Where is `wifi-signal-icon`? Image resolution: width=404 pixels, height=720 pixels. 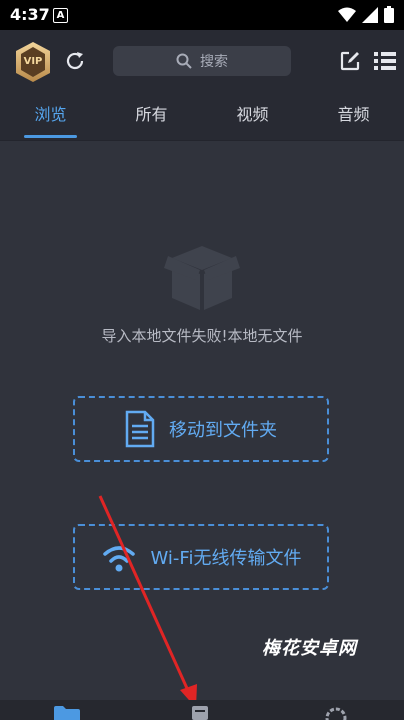
wifi-signal-icon is located at coordinates (347, 14).